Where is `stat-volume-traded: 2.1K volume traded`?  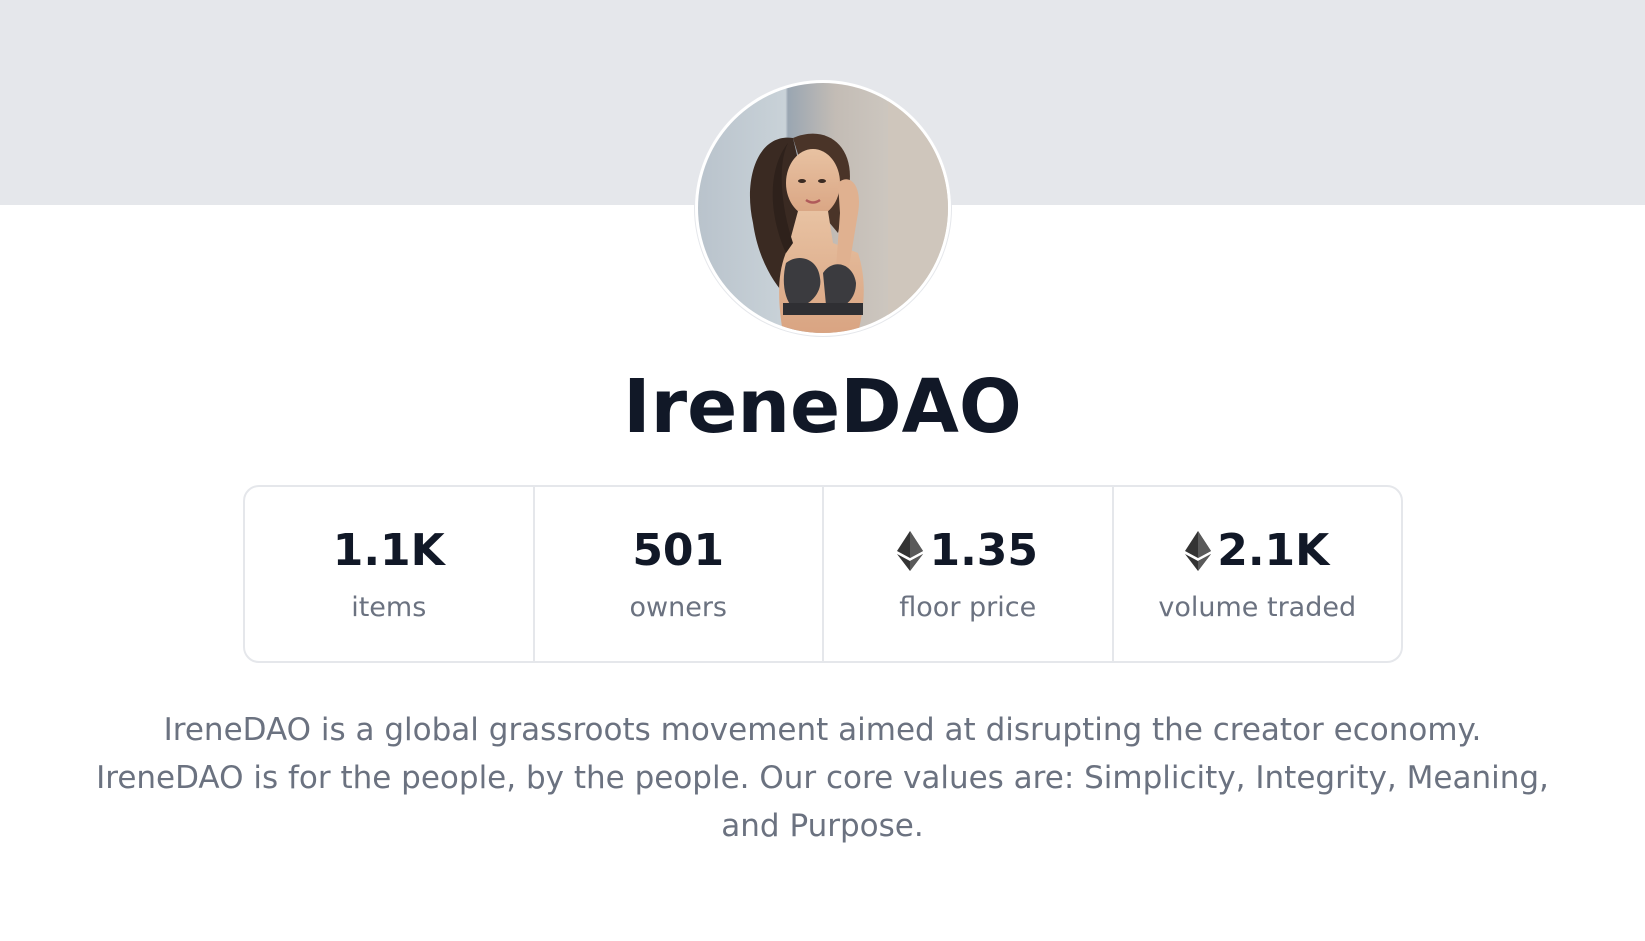 stat-volume-traded: 2.1K volume traded is located at coordinates (1258, 574).